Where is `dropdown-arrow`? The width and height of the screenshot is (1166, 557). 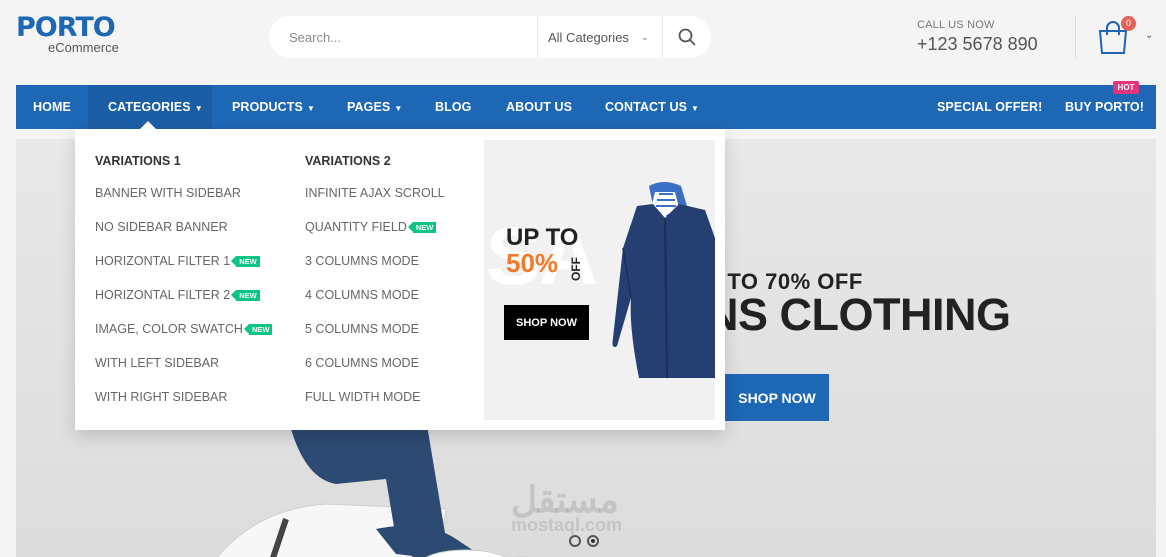
dropdown-arrow is located at coordinates (148, 125).